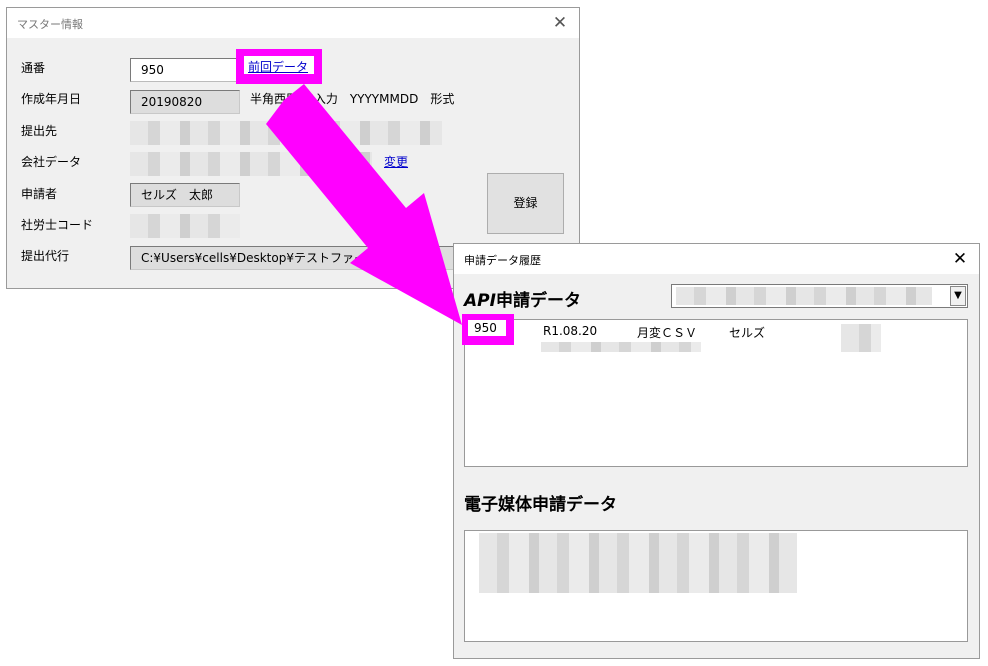  What do you see at coordinates (716, 259) in the screenshot?
I see `history-title-bar: 申請データ履歴 ✕` at bounding box center [716, 259].